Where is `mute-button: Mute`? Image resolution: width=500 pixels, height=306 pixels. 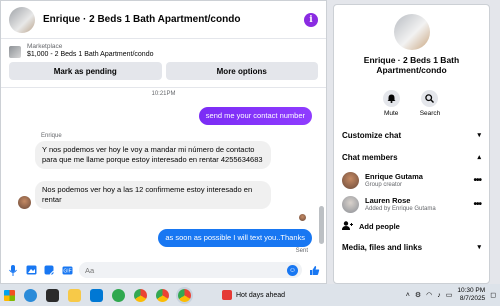 mute-button: Mute is located at coordinates (391, 103).